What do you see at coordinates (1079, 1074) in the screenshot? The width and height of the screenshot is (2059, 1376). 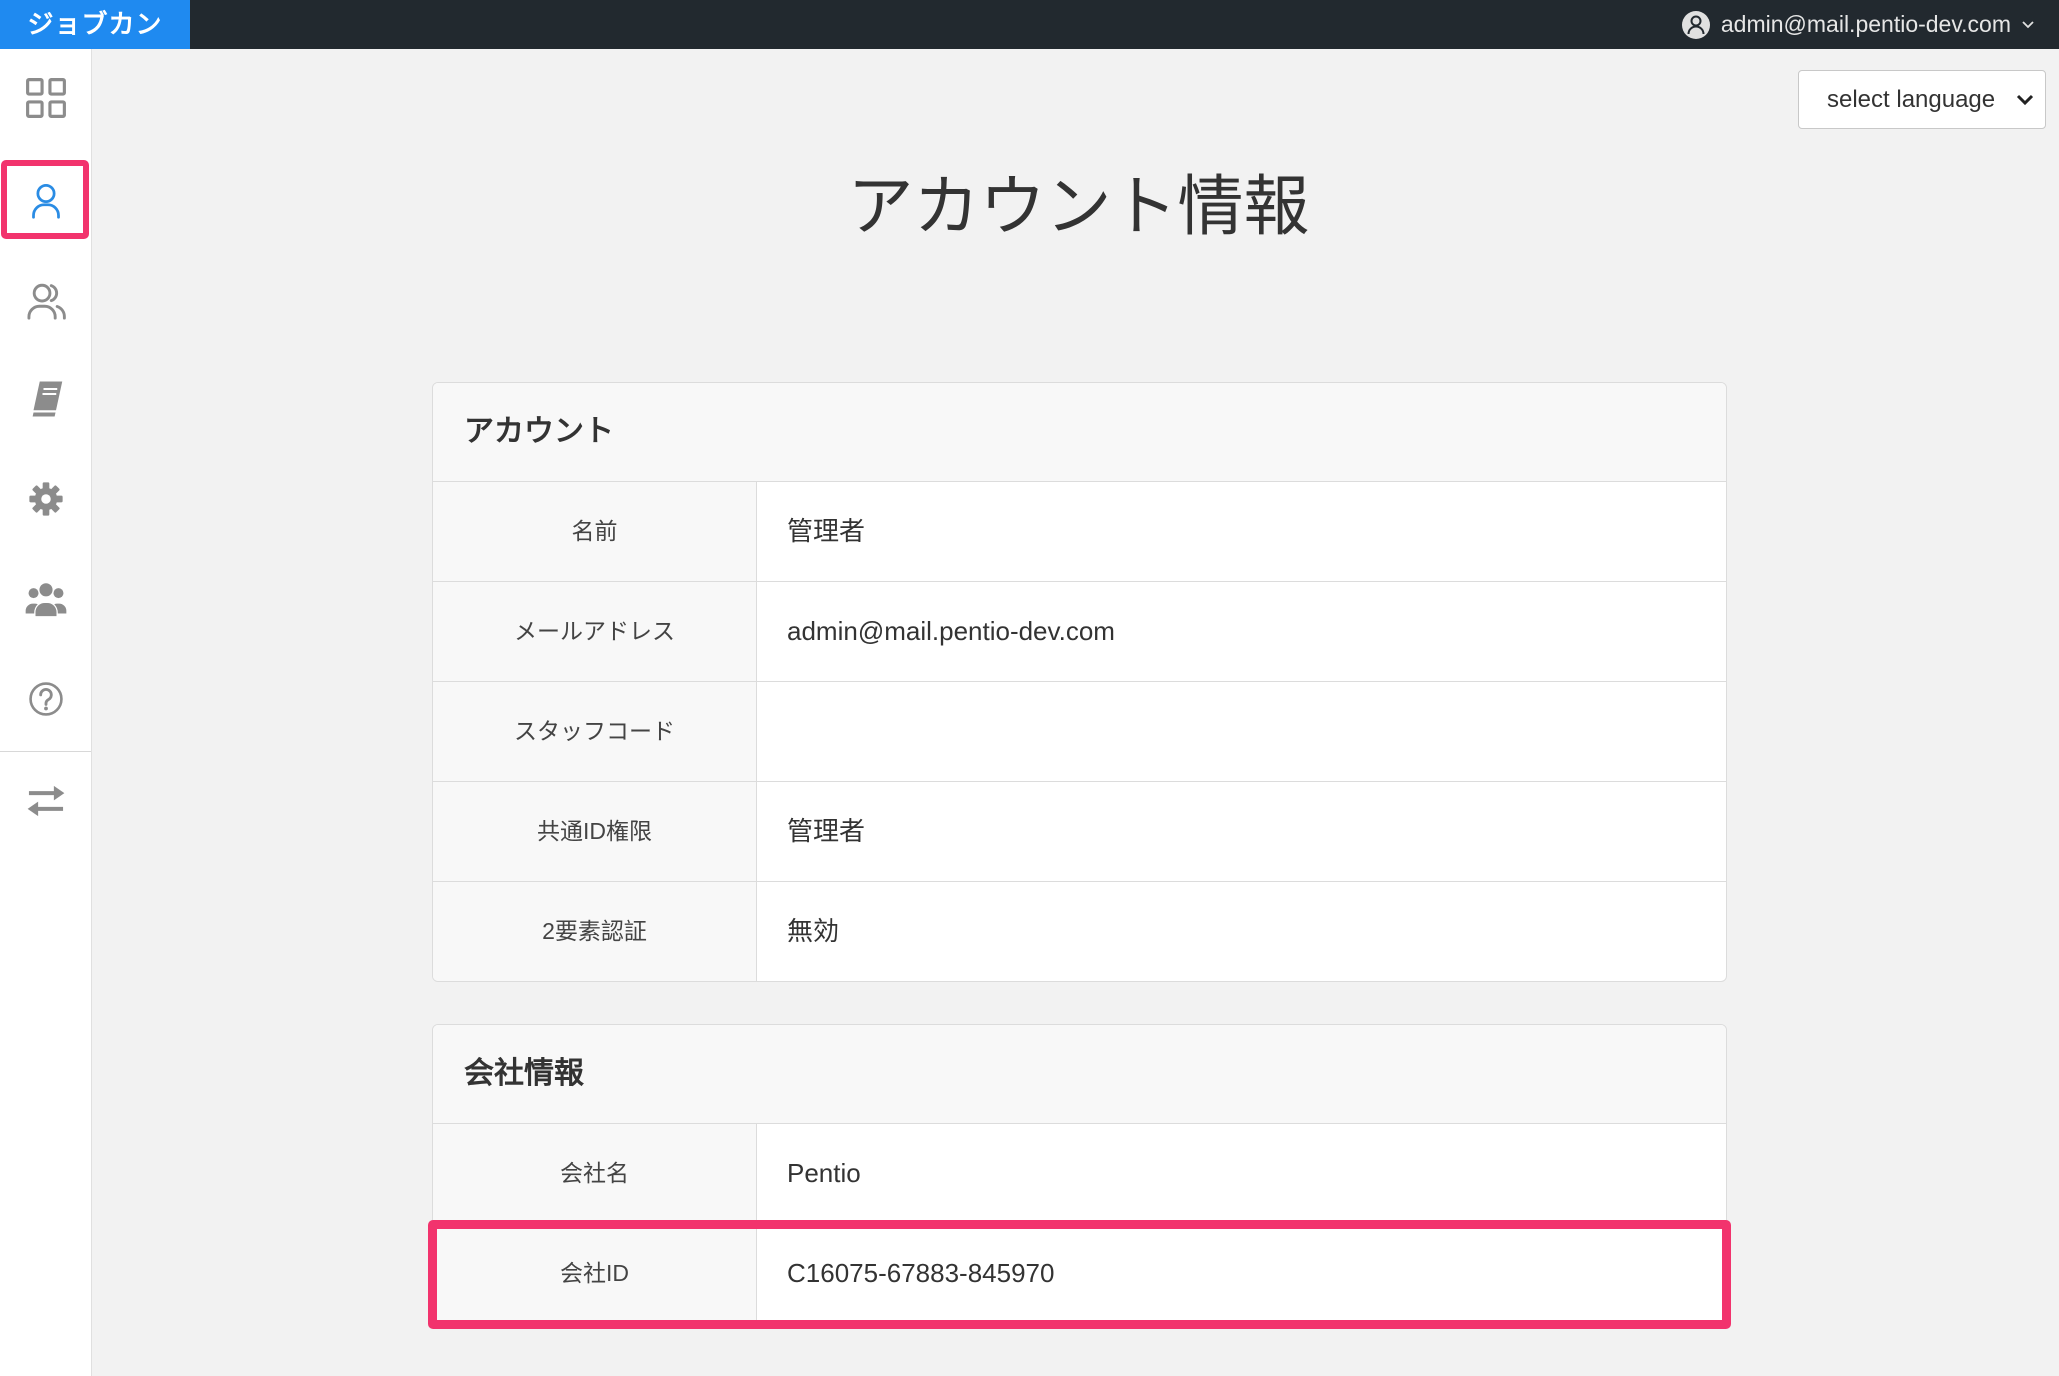 I see `company-card-heading: 会社情報` at bounding box center [1079, 1074].